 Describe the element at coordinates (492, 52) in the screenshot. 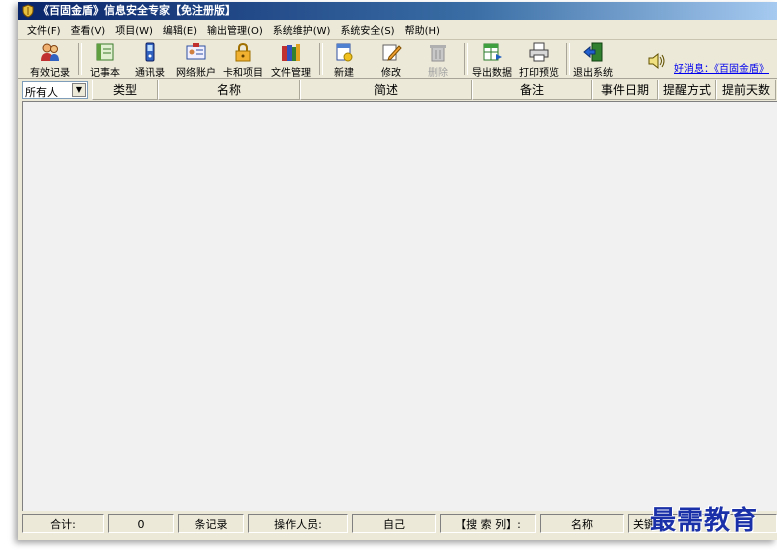

I see `spreadsheet-icon` at that location.